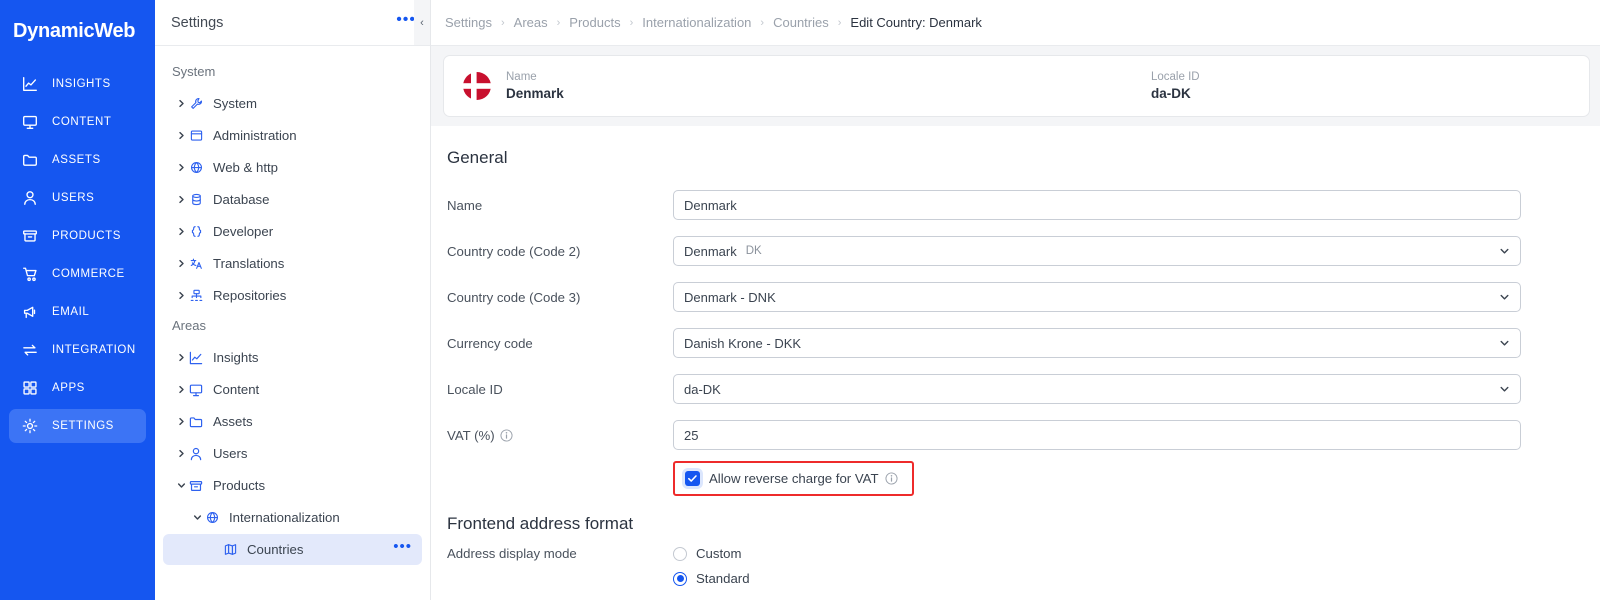  Describe the element at coordinates (292, 357) in the screenshot. I see `tree-item-insights: Insights` at that location.